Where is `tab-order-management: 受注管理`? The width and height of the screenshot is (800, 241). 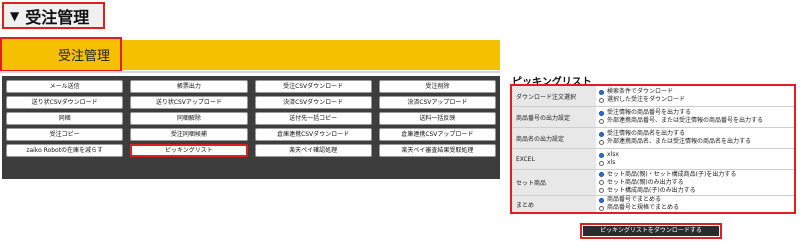
tab-order-management: 受注管理 is located at coordinates (61, 54).